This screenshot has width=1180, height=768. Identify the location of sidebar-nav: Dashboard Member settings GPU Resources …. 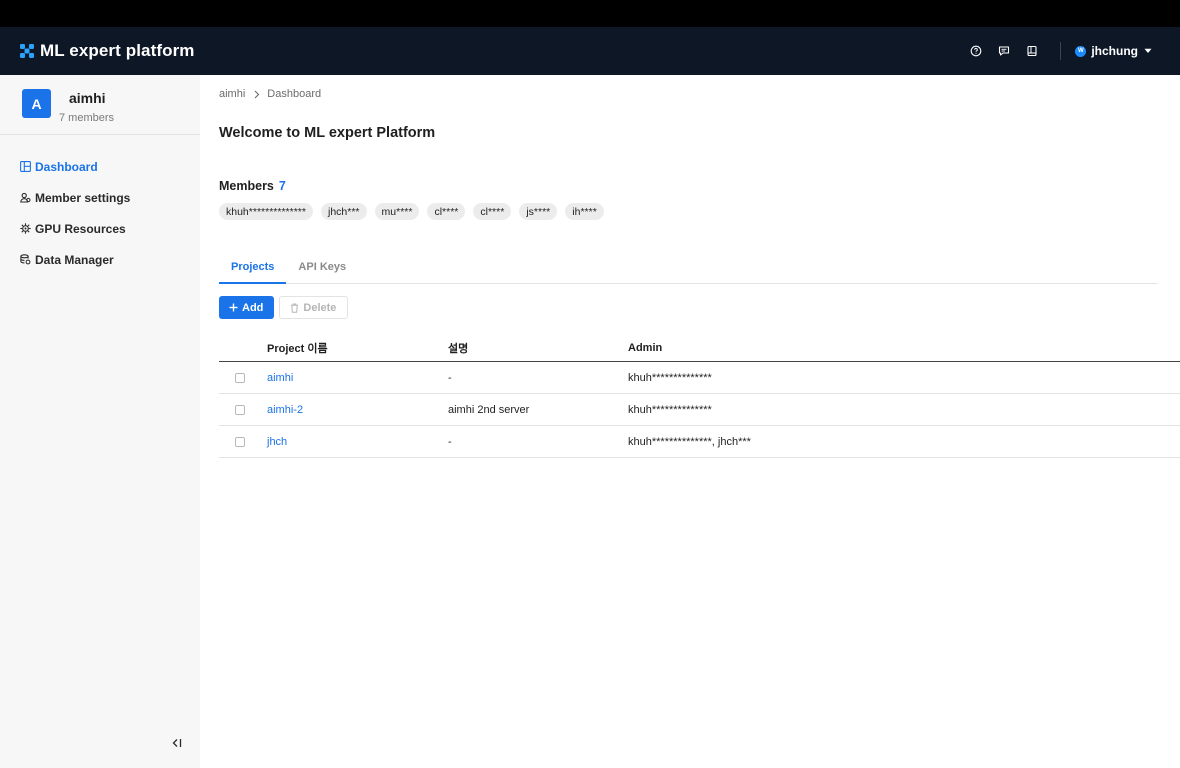
(100, 205).